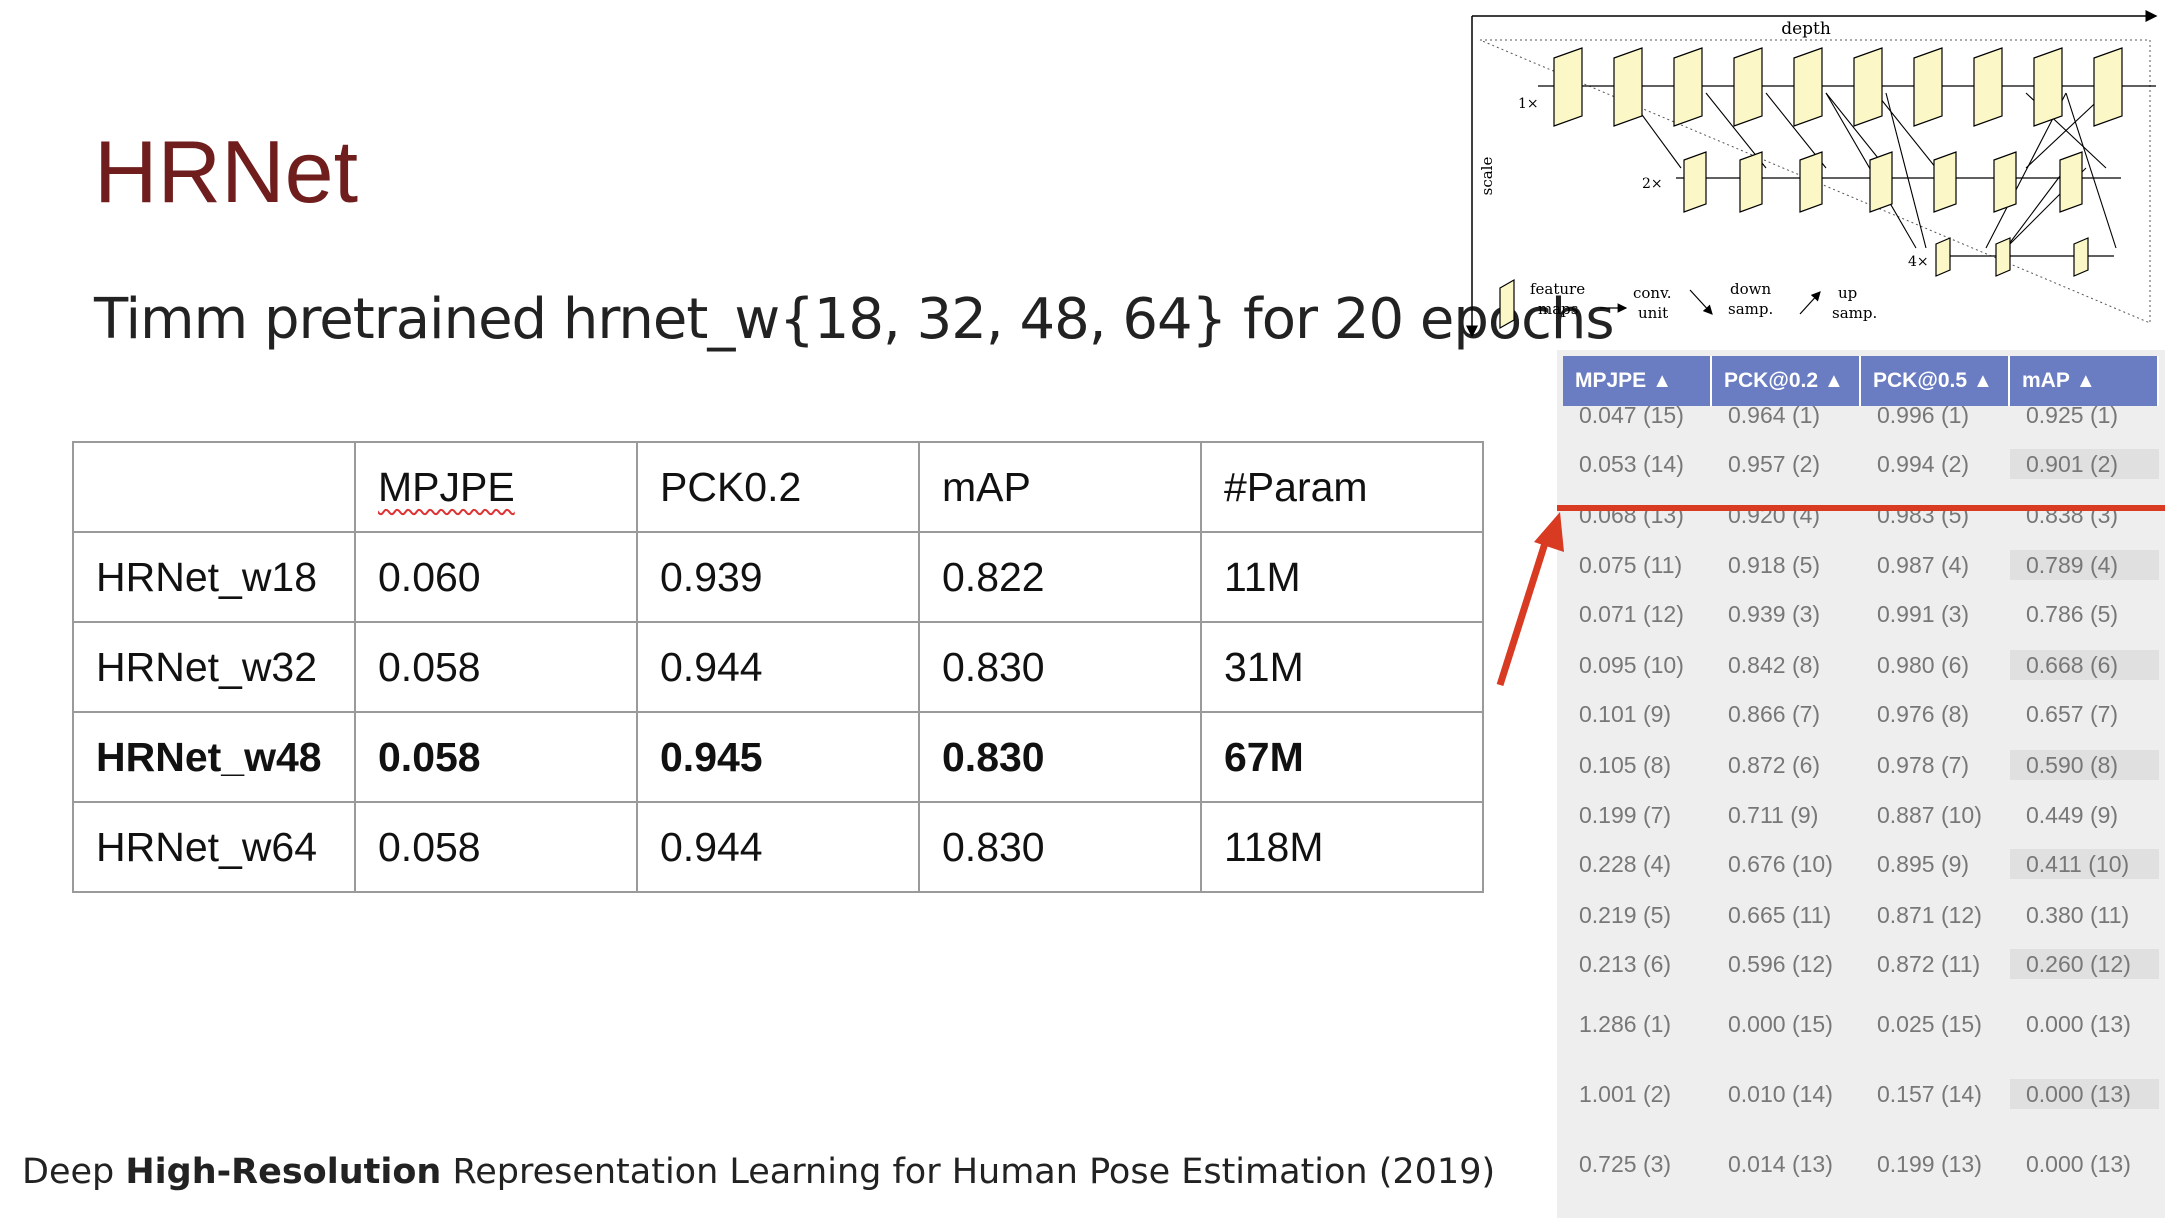 This screenshot has width=2165, height=1218. I want to click on header-label: PCK@0.2, so click(1771, 380).